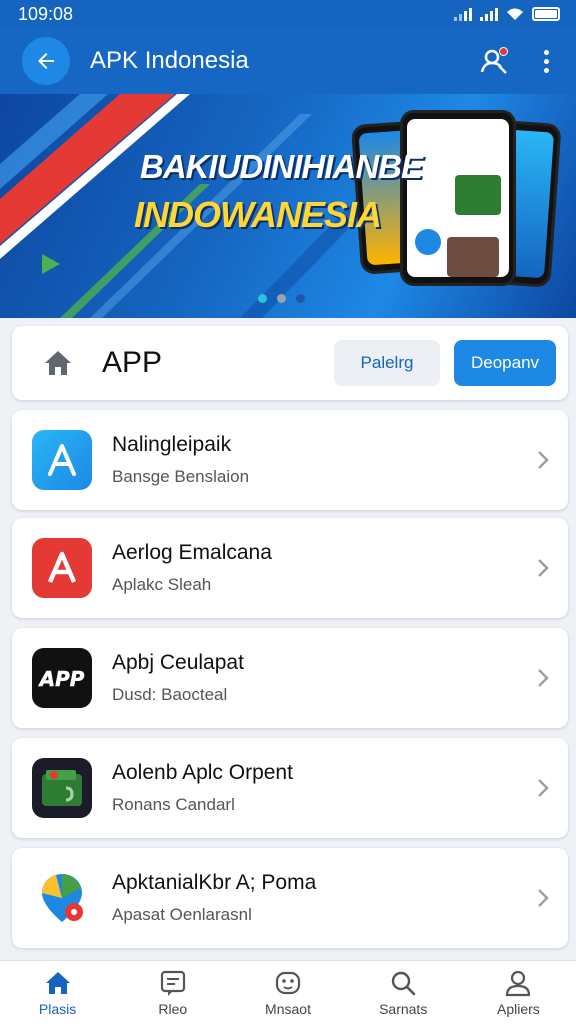  I want to click on section-title: APP, so click(132, 362).